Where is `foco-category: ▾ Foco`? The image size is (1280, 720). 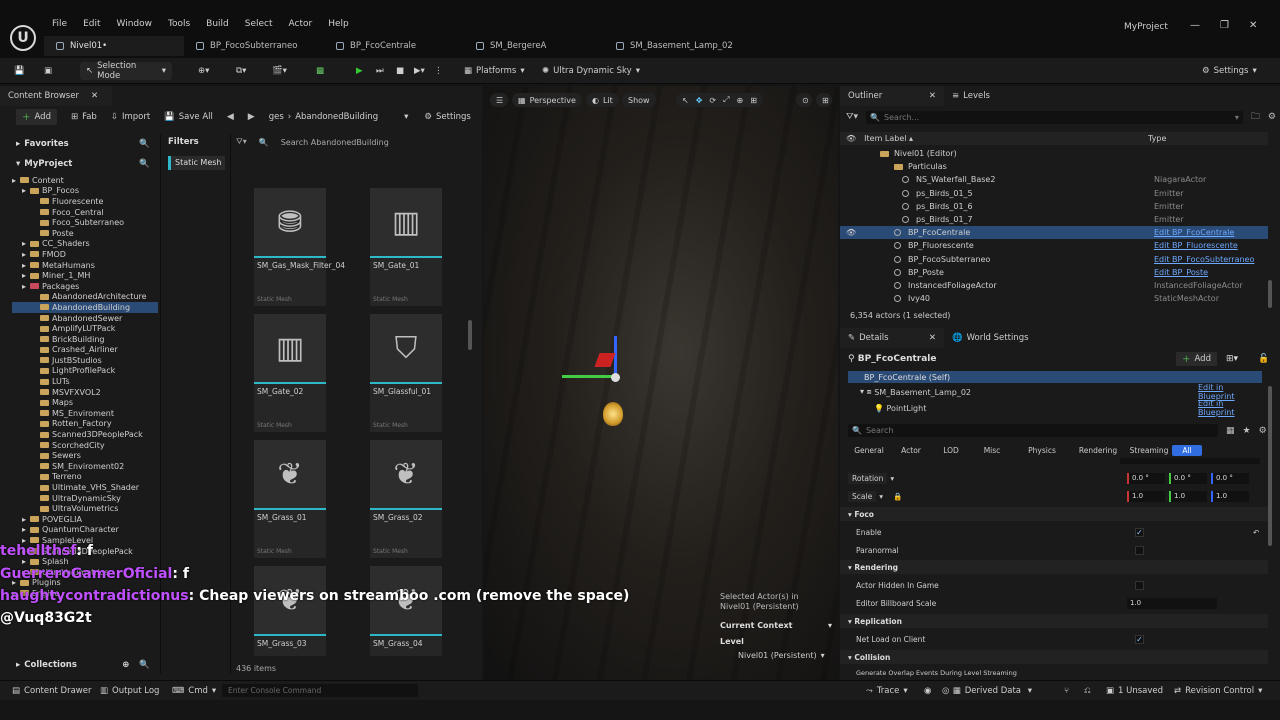 foco-category: ▾ Foco is located at coordinates (1054, 514).